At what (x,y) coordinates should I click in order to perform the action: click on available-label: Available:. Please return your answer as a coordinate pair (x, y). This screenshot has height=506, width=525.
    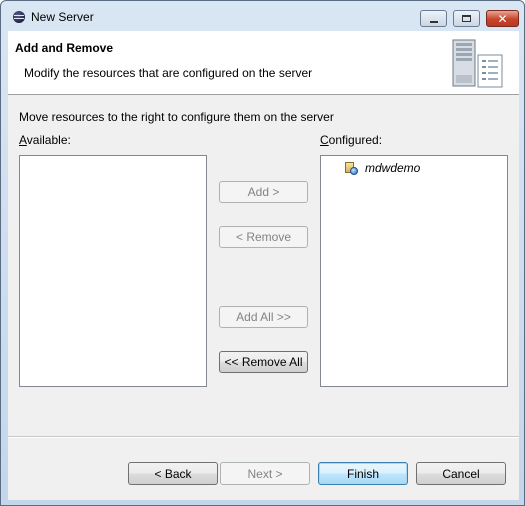
    Looking at the image, I should click on (45, 140).